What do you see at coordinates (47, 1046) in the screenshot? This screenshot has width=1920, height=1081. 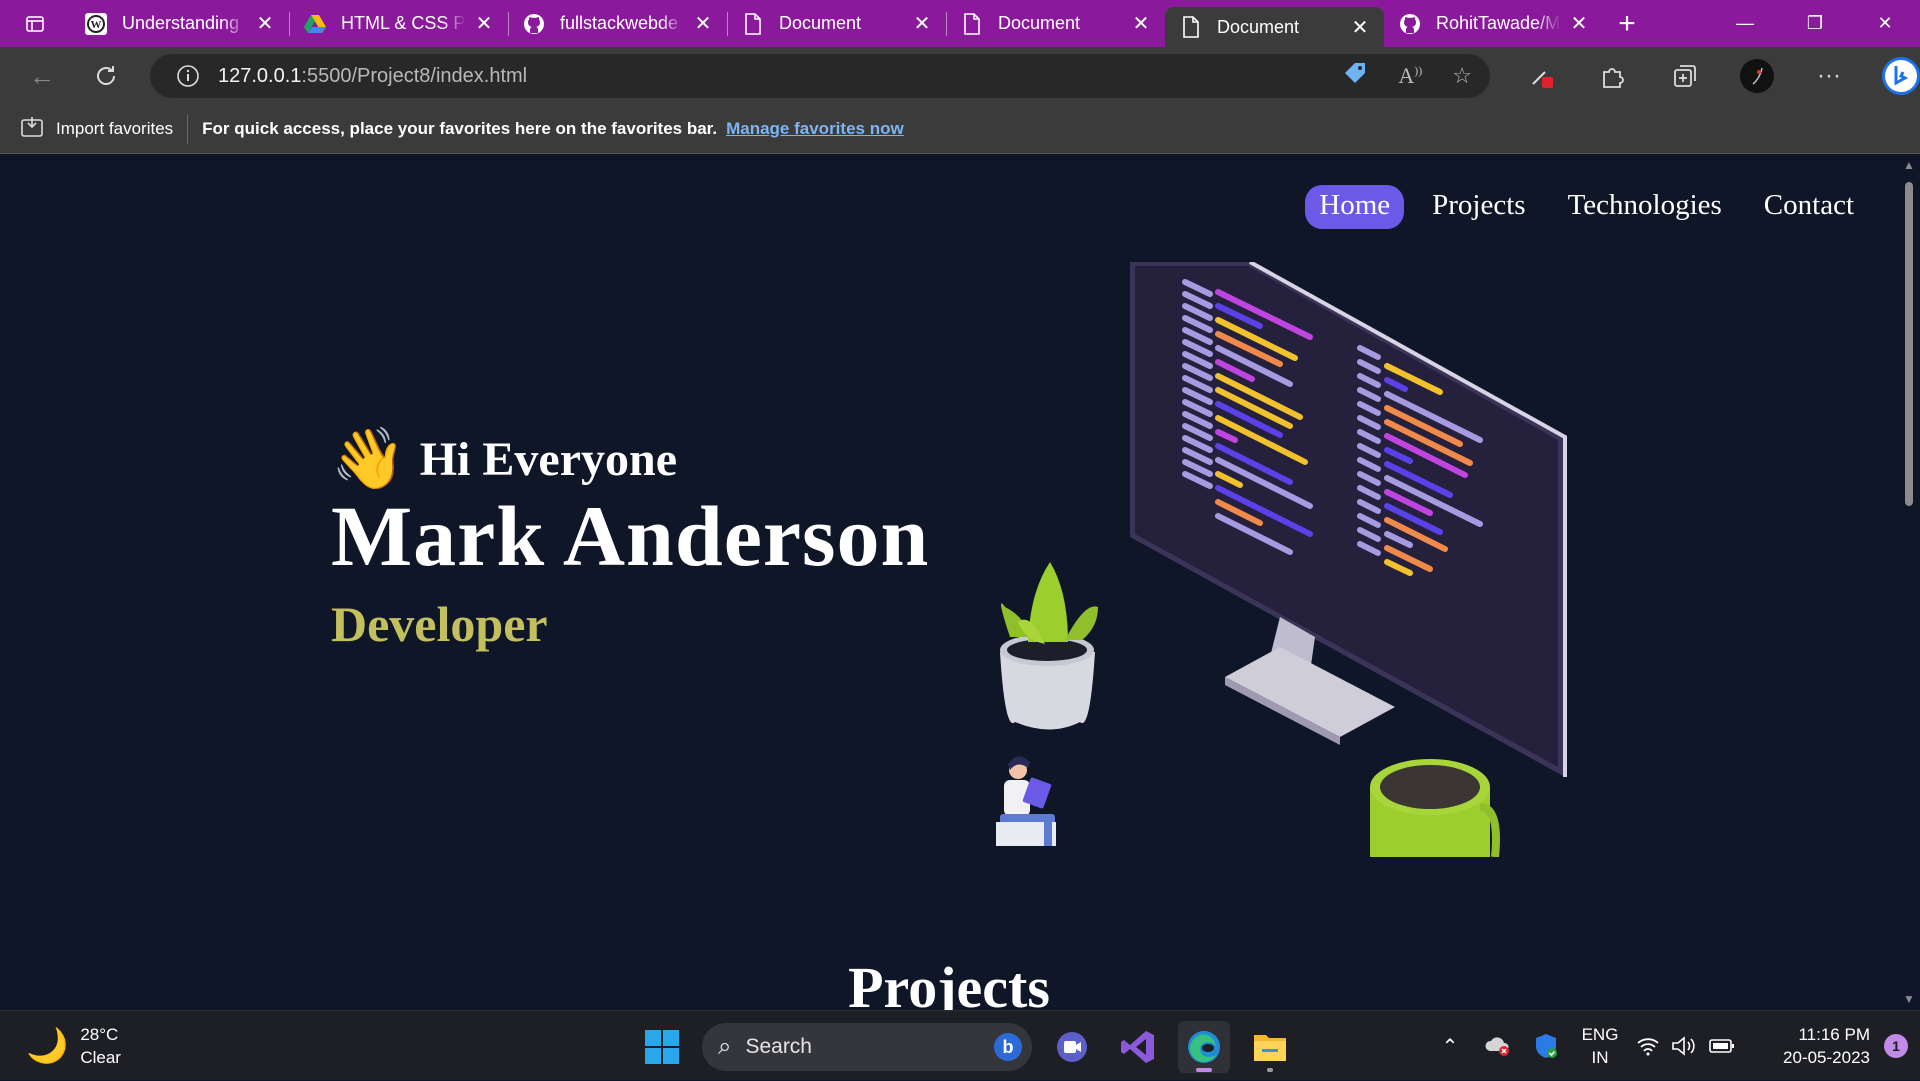 I see `moon-icon: 🌙` at bounding box center [47, 1046].